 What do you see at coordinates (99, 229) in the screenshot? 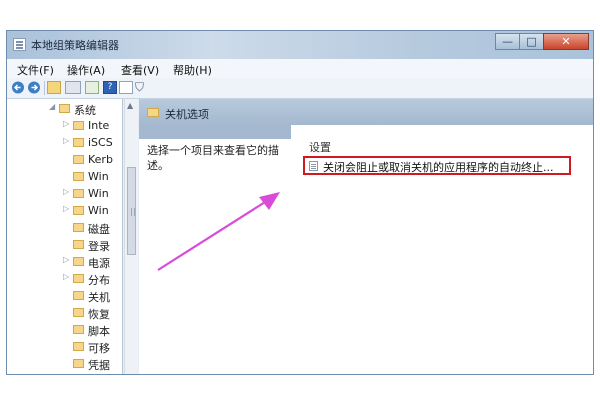
I see `tree-item-label: 磁盘` at bounding box center [99, 229].